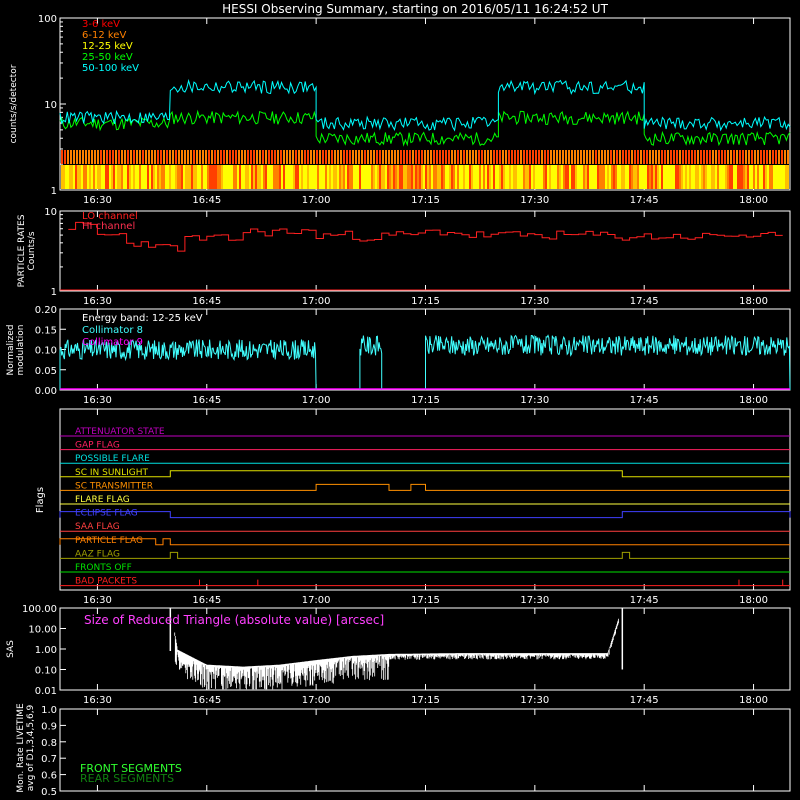  What do you see at coordinates (102, 500) in the screenshot?
I see `flag-label: FLARE FLAG` at bounding box center [102, 500].